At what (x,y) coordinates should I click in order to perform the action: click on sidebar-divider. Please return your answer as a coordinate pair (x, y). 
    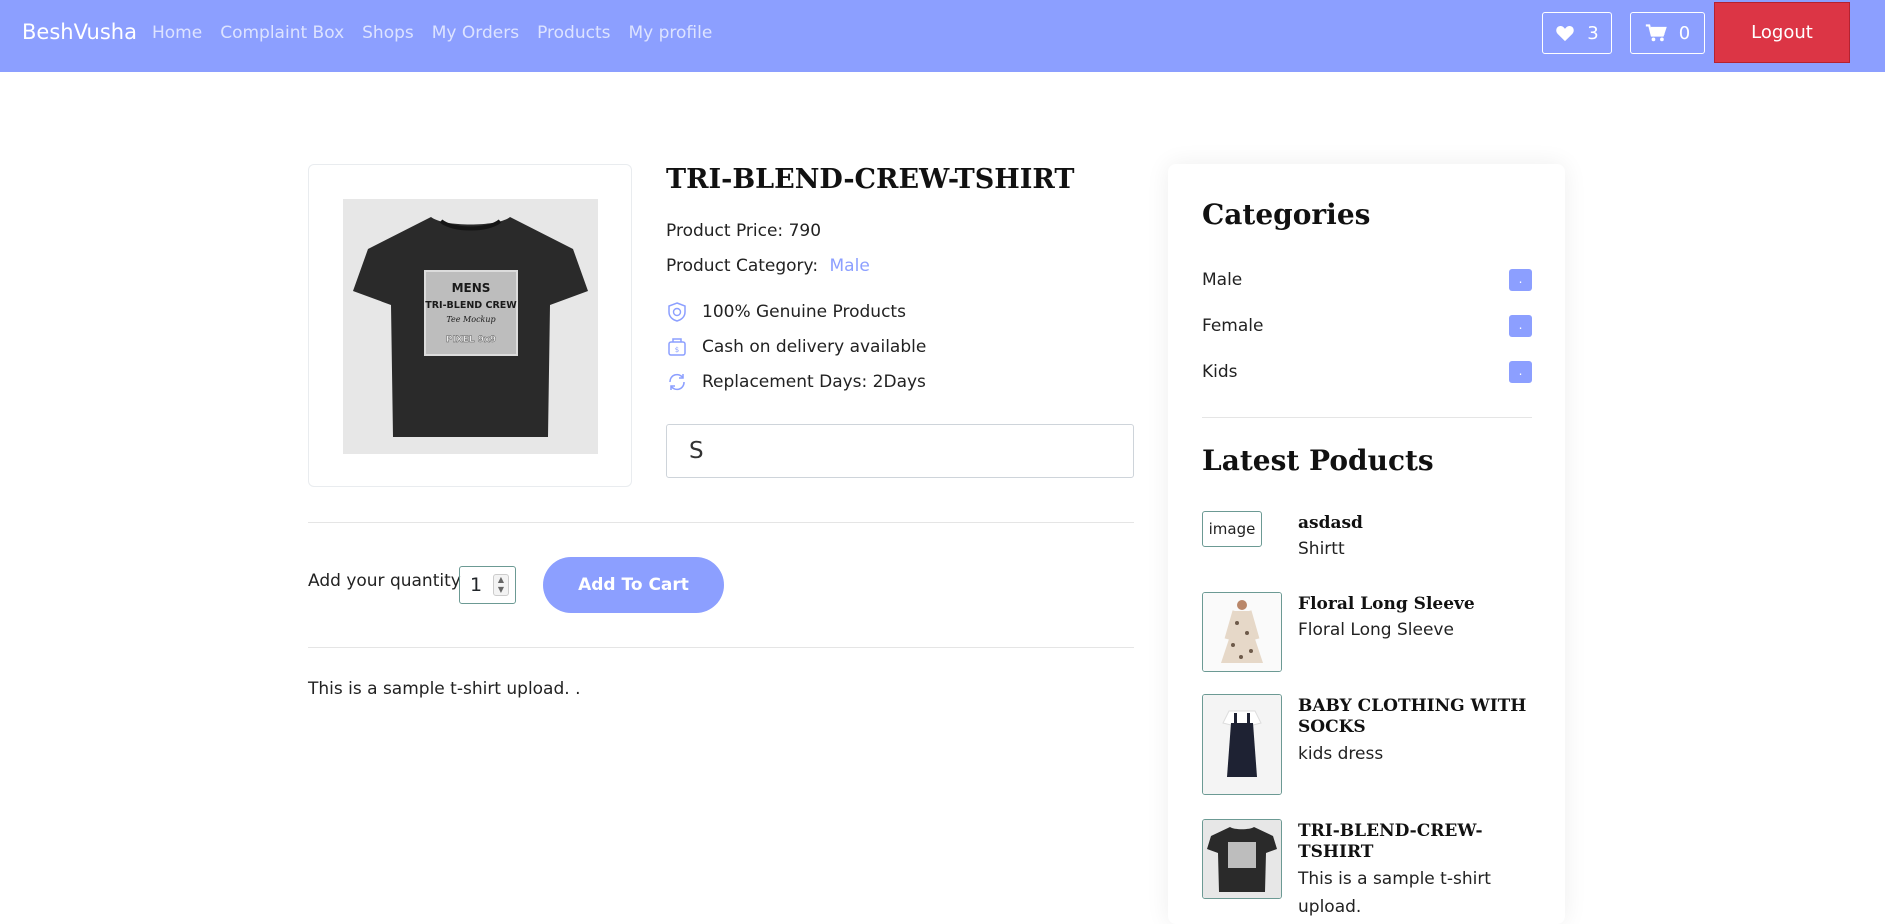
    Looking at the image, I should click on (1367, 417).